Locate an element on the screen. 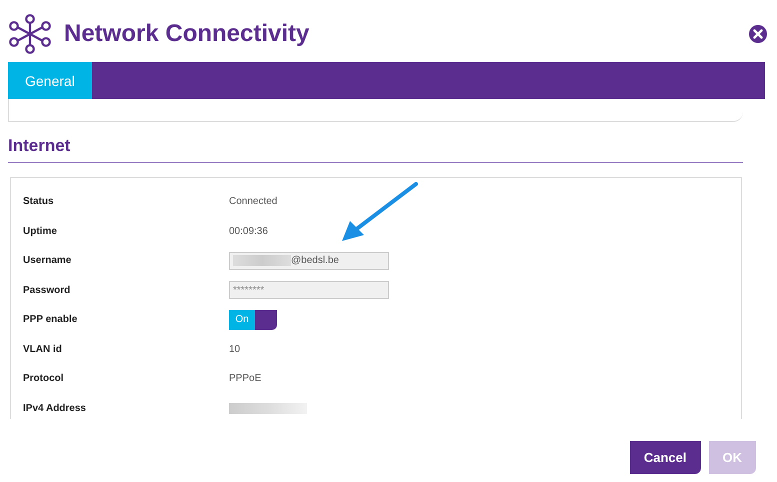 This screenshot has width=777, height=482. field-label: Protocol is located at coordinates (44, 378).